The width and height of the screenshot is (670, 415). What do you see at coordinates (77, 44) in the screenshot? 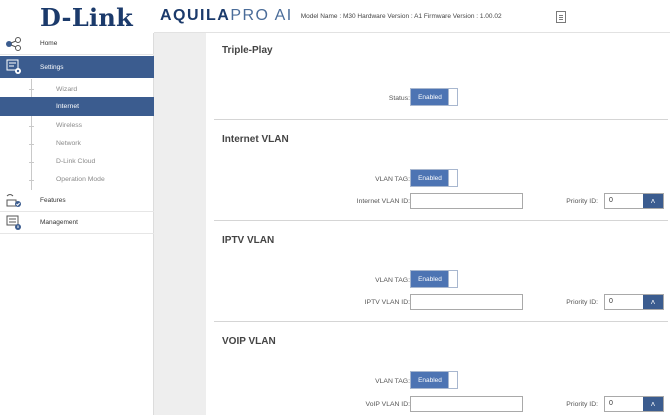
I see `sidebar-item-home: Home` at bounding box center [77, 44].